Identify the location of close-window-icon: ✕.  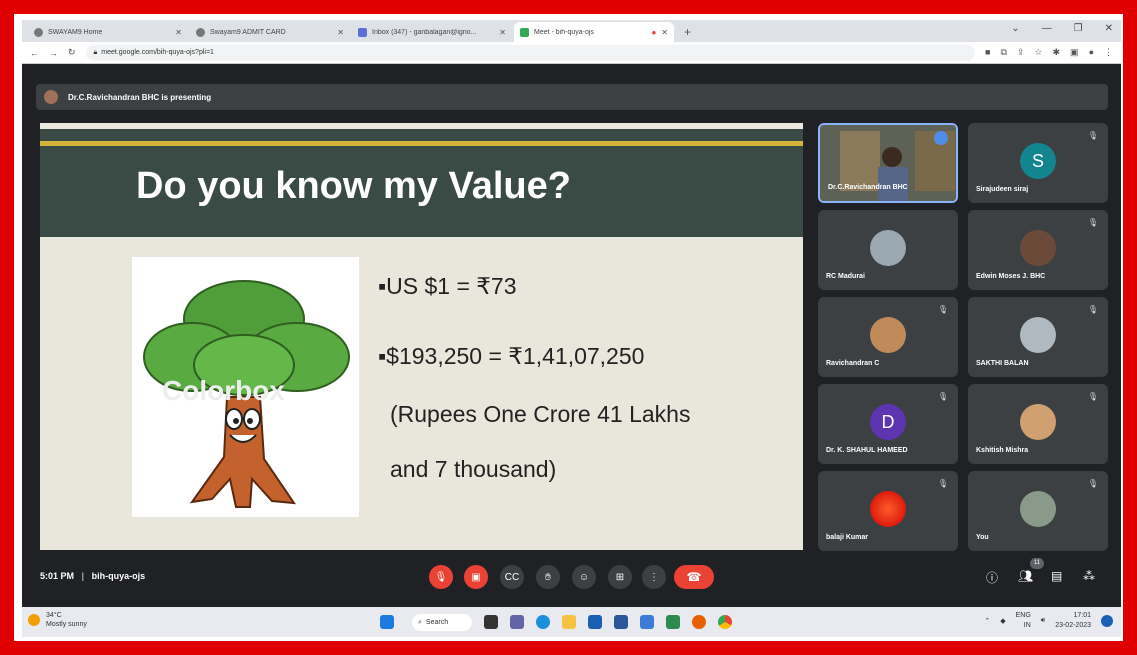
(1109, 28).